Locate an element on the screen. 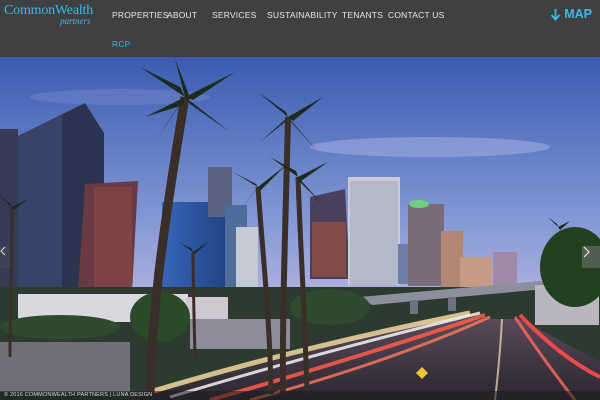 The height and width of the screenshot is (400, 600). arrow-down-icon is located at coordinates (556, 14).